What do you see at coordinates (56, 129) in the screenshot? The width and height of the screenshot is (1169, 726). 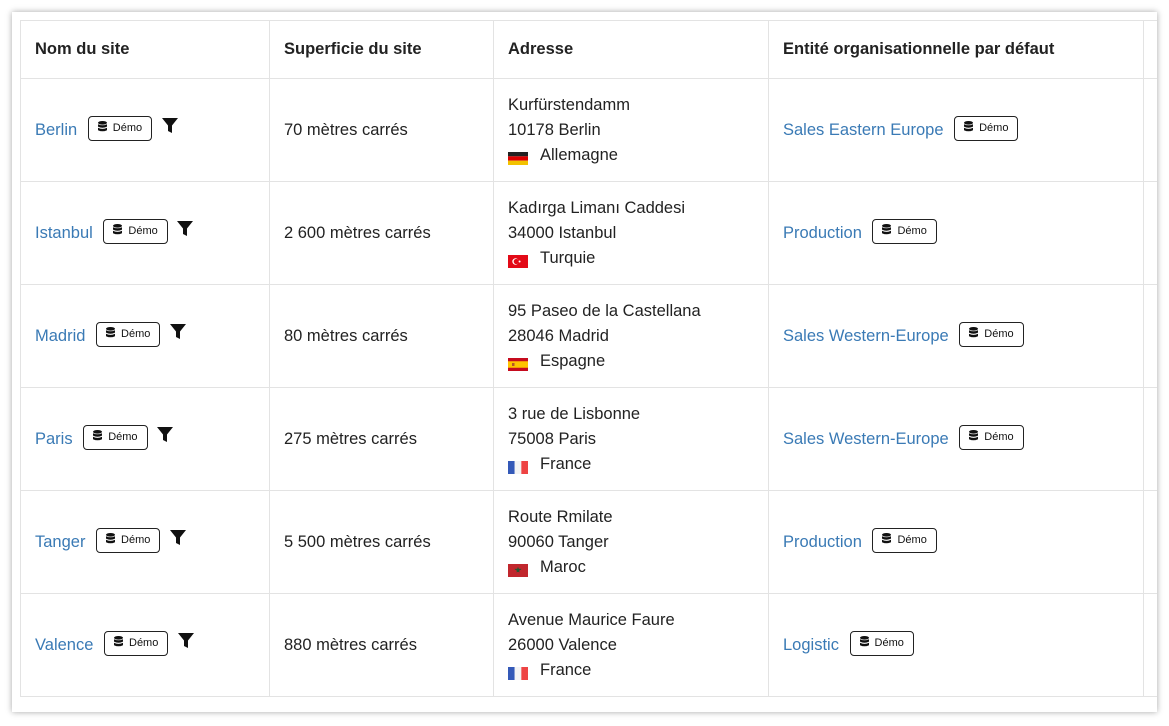 I see `site-name-link: Berlin` at bounding box center [56, 129].